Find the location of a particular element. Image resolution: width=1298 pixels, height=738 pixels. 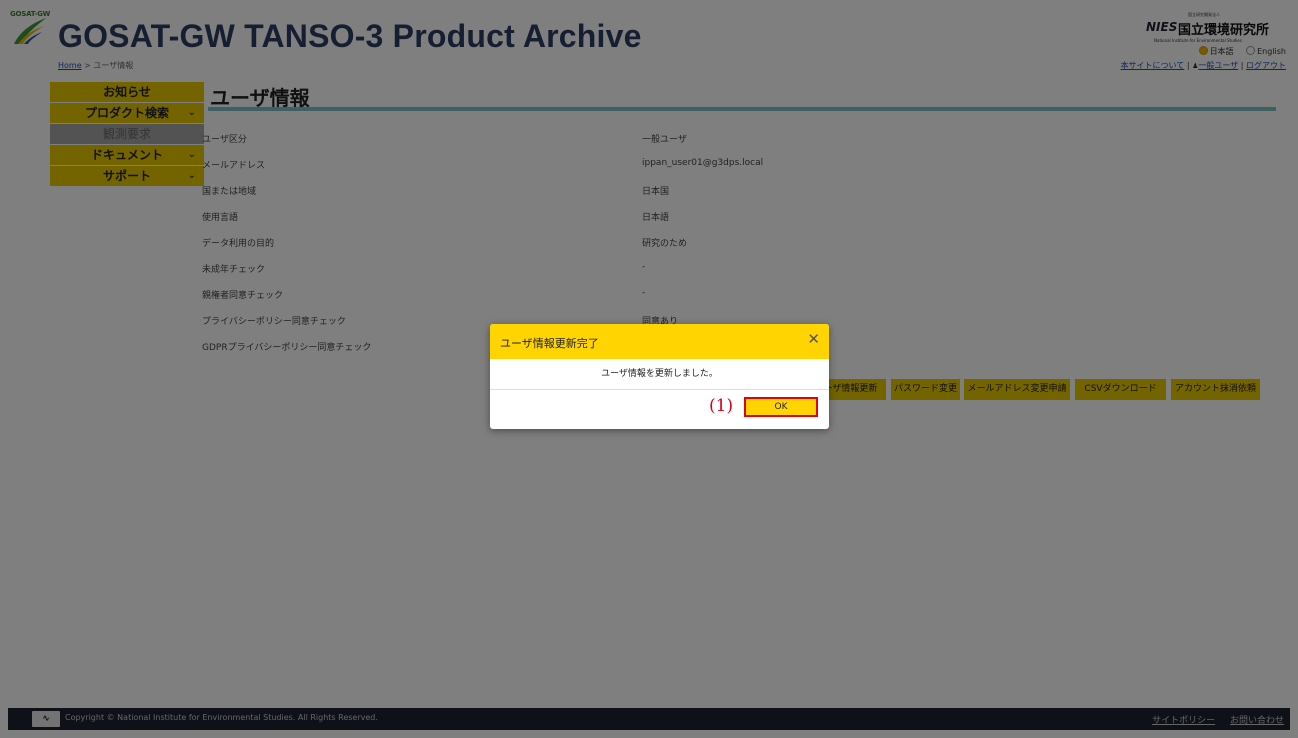

dialog-message: ユーザ情報を更新しました。 is located at coordinates (659, 374).